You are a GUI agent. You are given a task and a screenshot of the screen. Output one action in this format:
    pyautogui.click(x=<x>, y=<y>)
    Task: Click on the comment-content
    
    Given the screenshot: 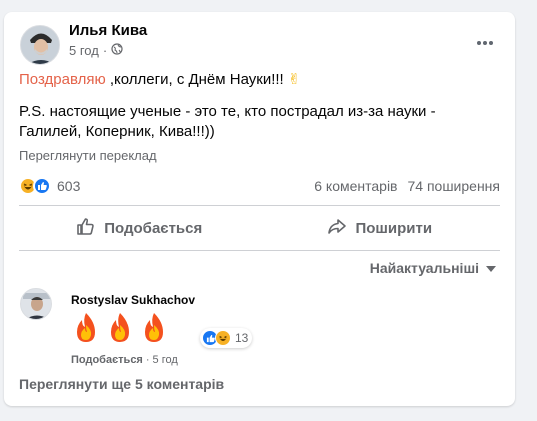 What is the action you would take?
    pyautogui.click(x=120, y=330)
    